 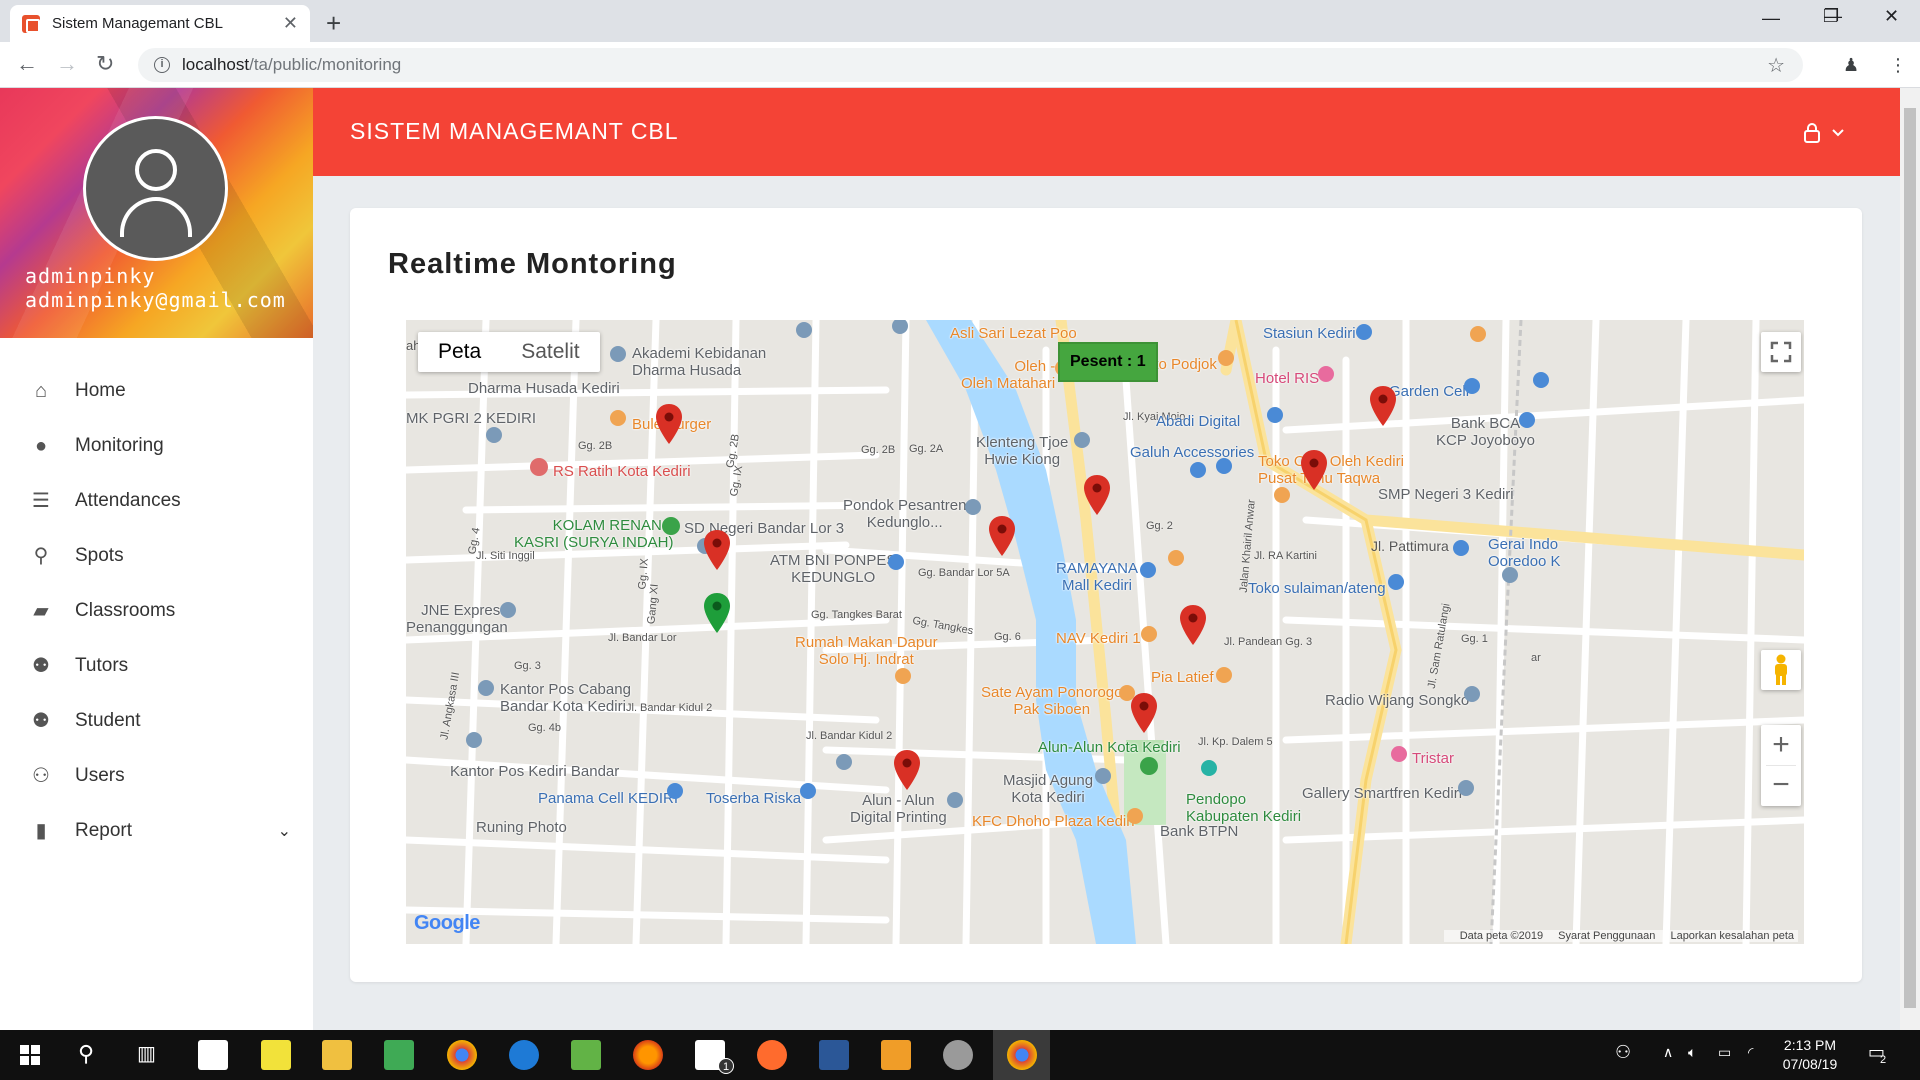 I want to click on chat-app-icon, so click(x=586, y=1055).